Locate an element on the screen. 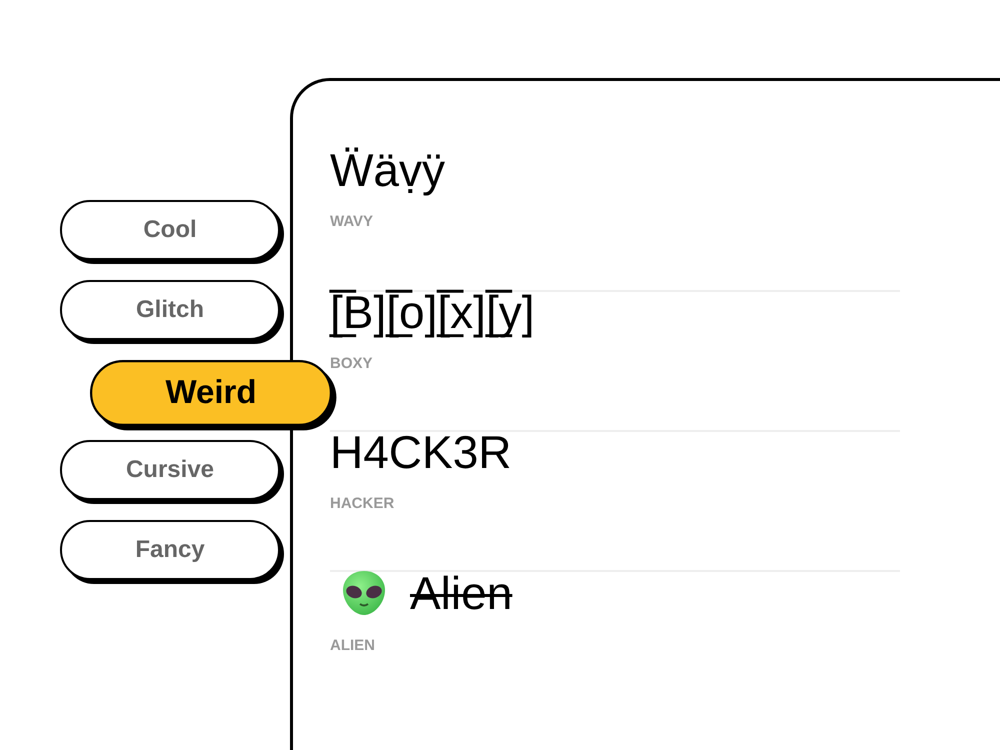 This screenshot has height=750, width=1000. alien-icon is located at coordinates (364, 593).